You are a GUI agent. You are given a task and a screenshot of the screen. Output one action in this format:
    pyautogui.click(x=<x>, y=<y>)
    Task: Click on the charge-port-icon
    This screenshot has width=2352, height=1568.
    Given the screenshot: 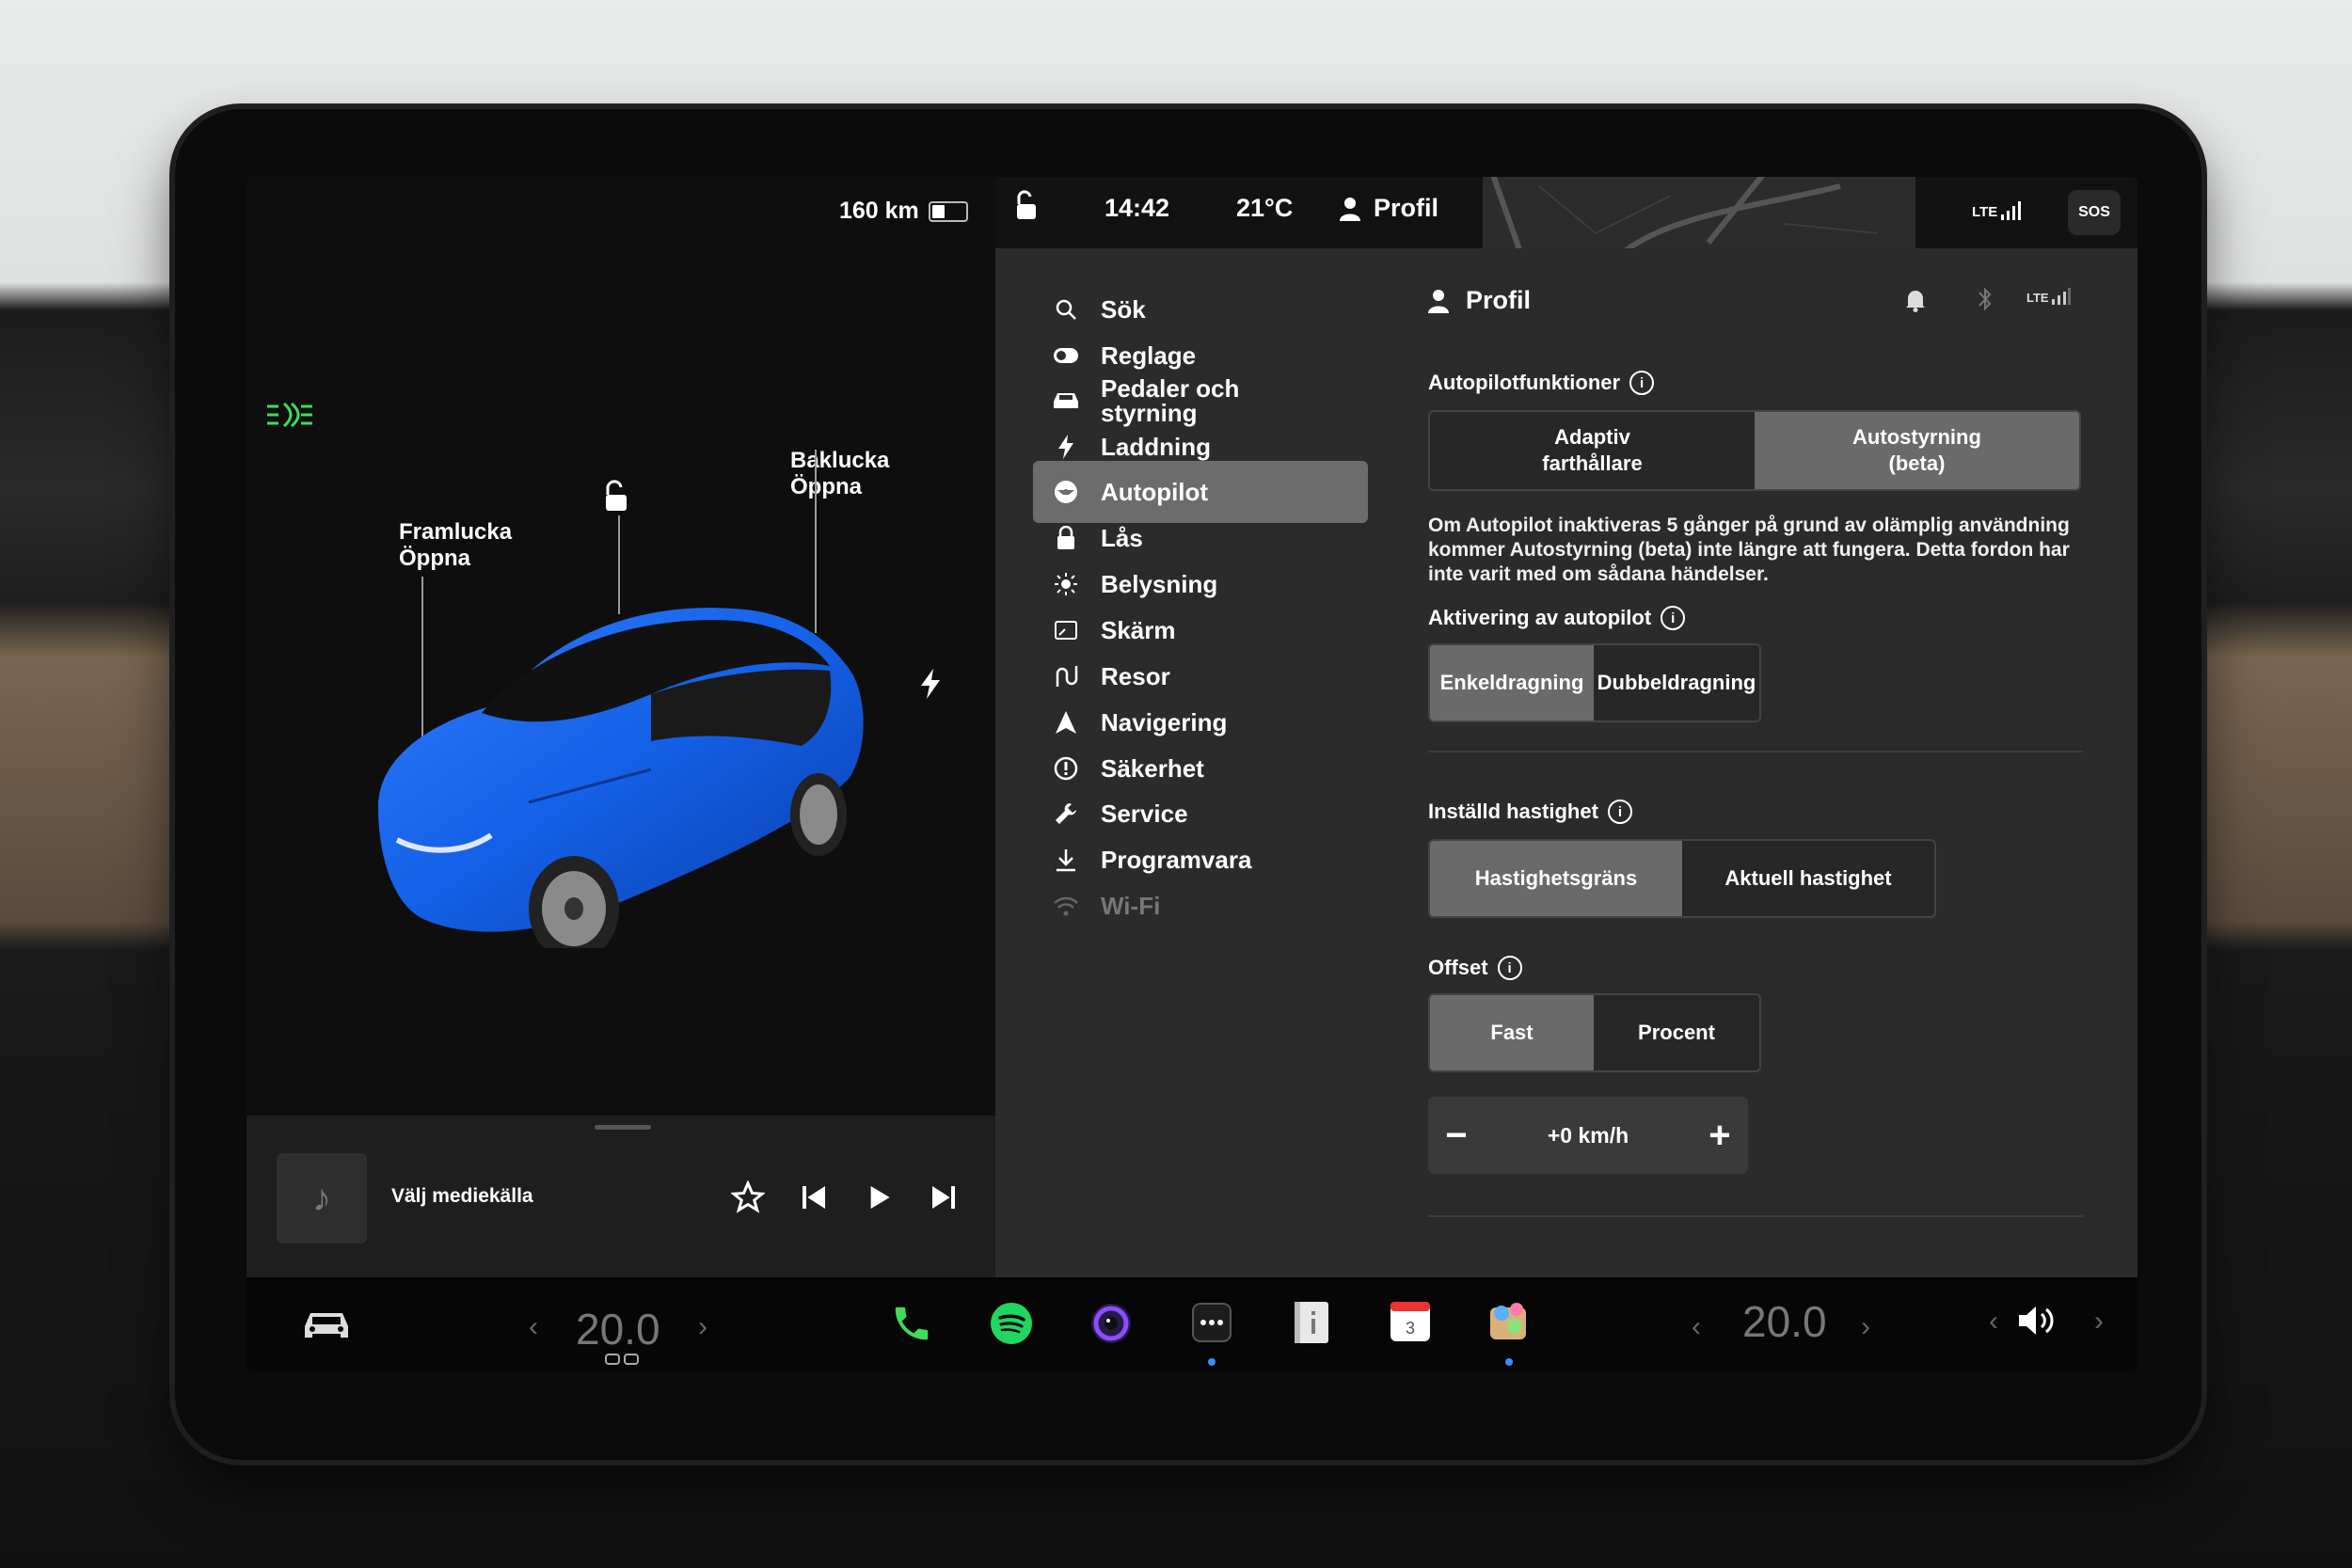 What is the action you would take?
    pyautogui.click(x=930, y=686)
    